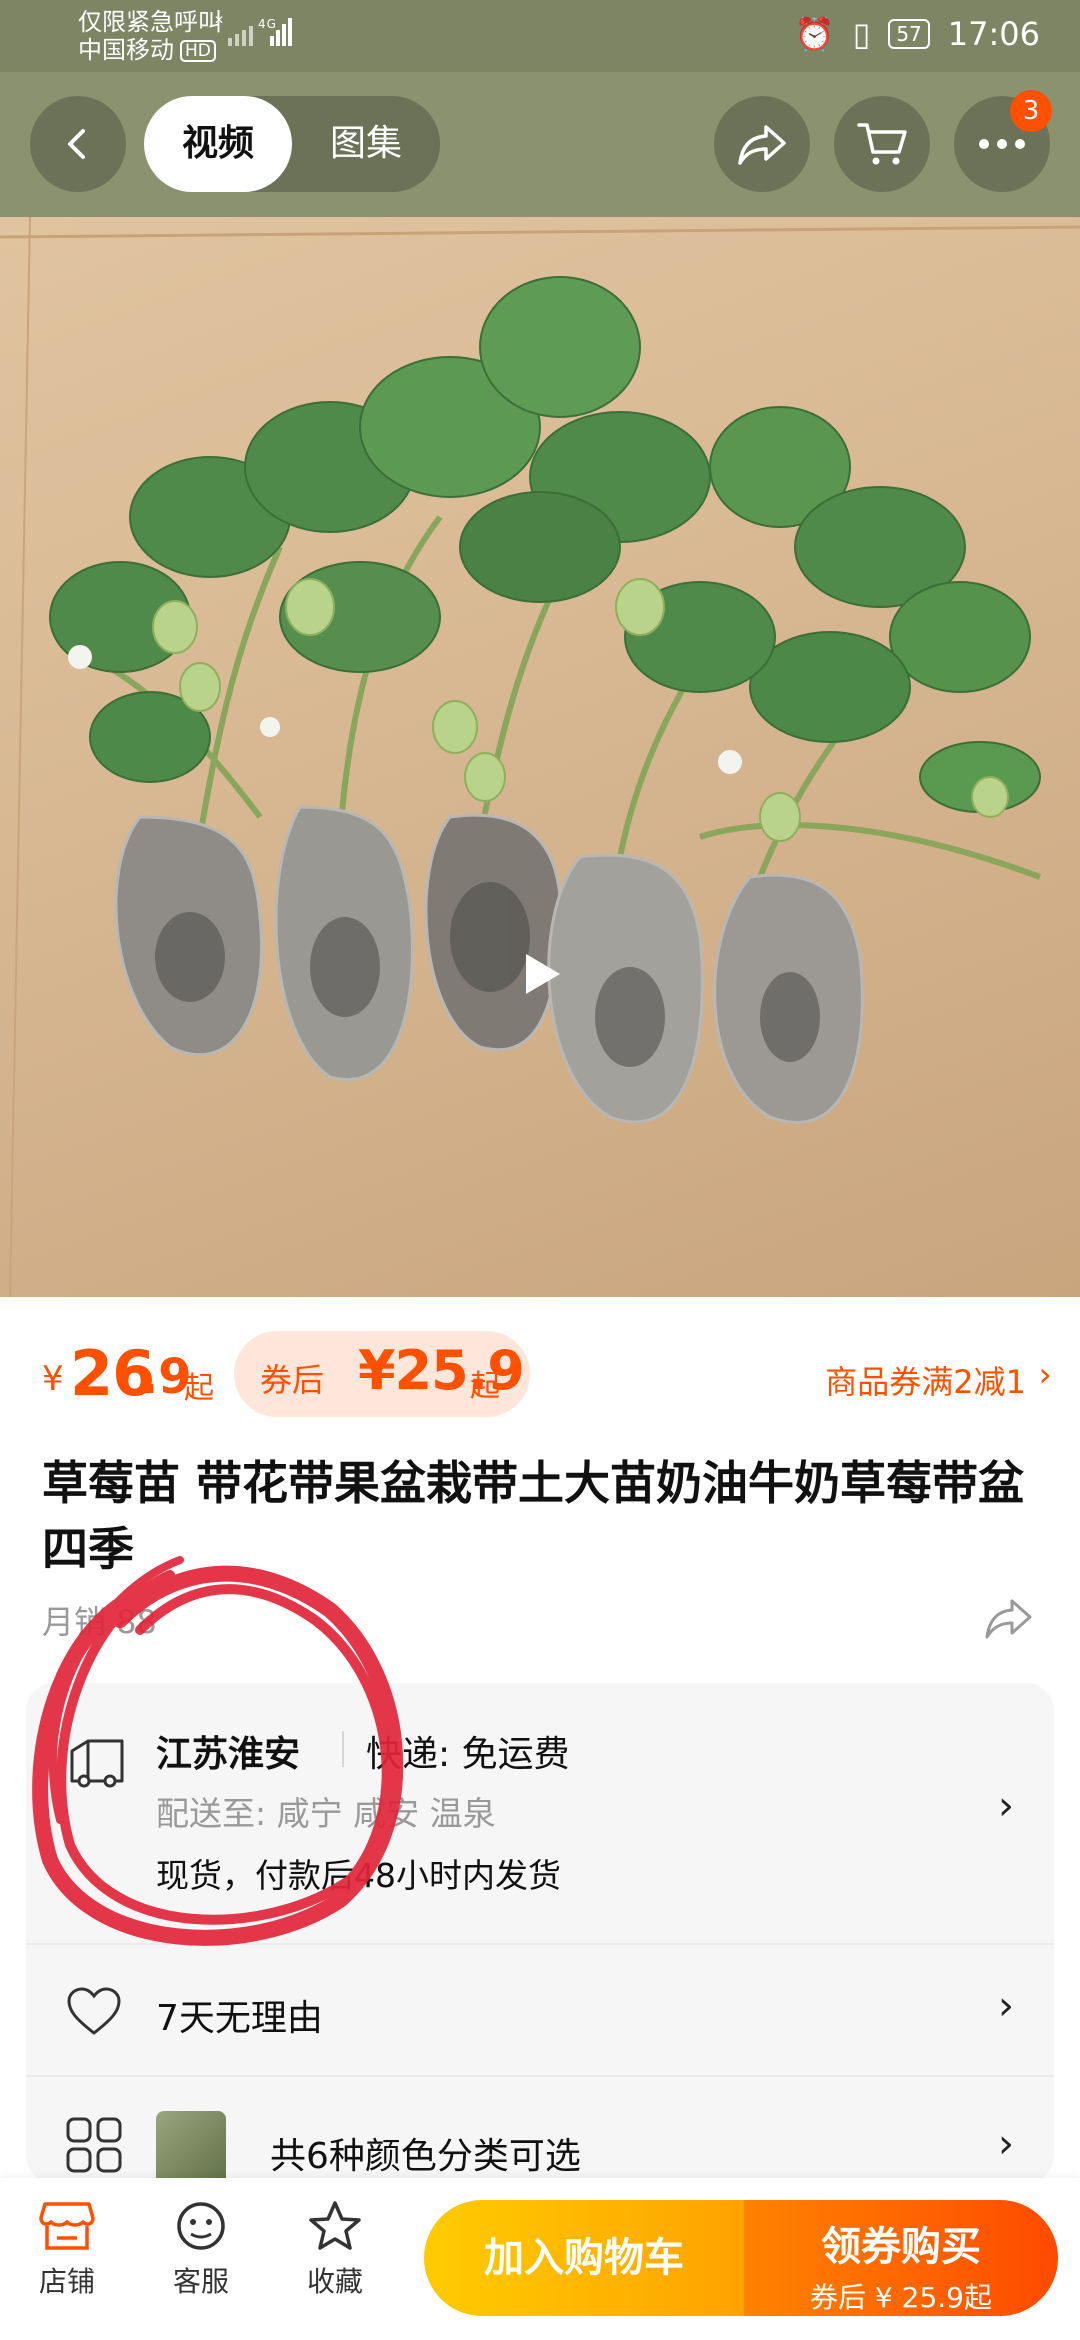 Image resolution: width=1080 pixels, height=2340 pixels. What do you see at coordinates (150, 22) in the screenshot?
I see `emergency-text: 仅限紧急呼叫` at bounding box center [150, 22].